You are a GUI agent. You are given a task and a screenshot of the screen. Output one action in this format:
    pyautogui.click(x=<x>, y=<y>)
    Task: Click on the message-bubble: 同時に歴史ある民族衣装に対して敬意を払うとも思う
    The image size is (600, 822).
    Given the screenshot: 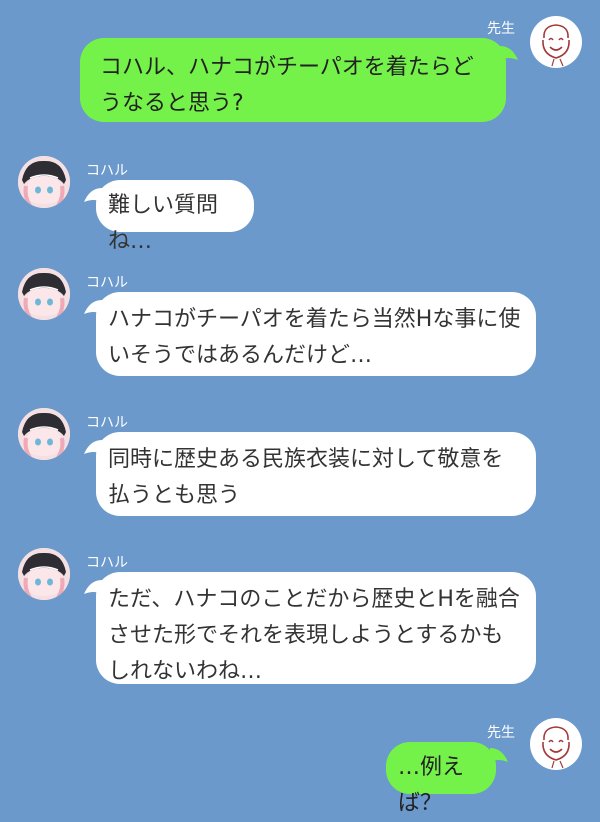 What is the action you would take?
    pyautogui.click(x=316, y=474)
    